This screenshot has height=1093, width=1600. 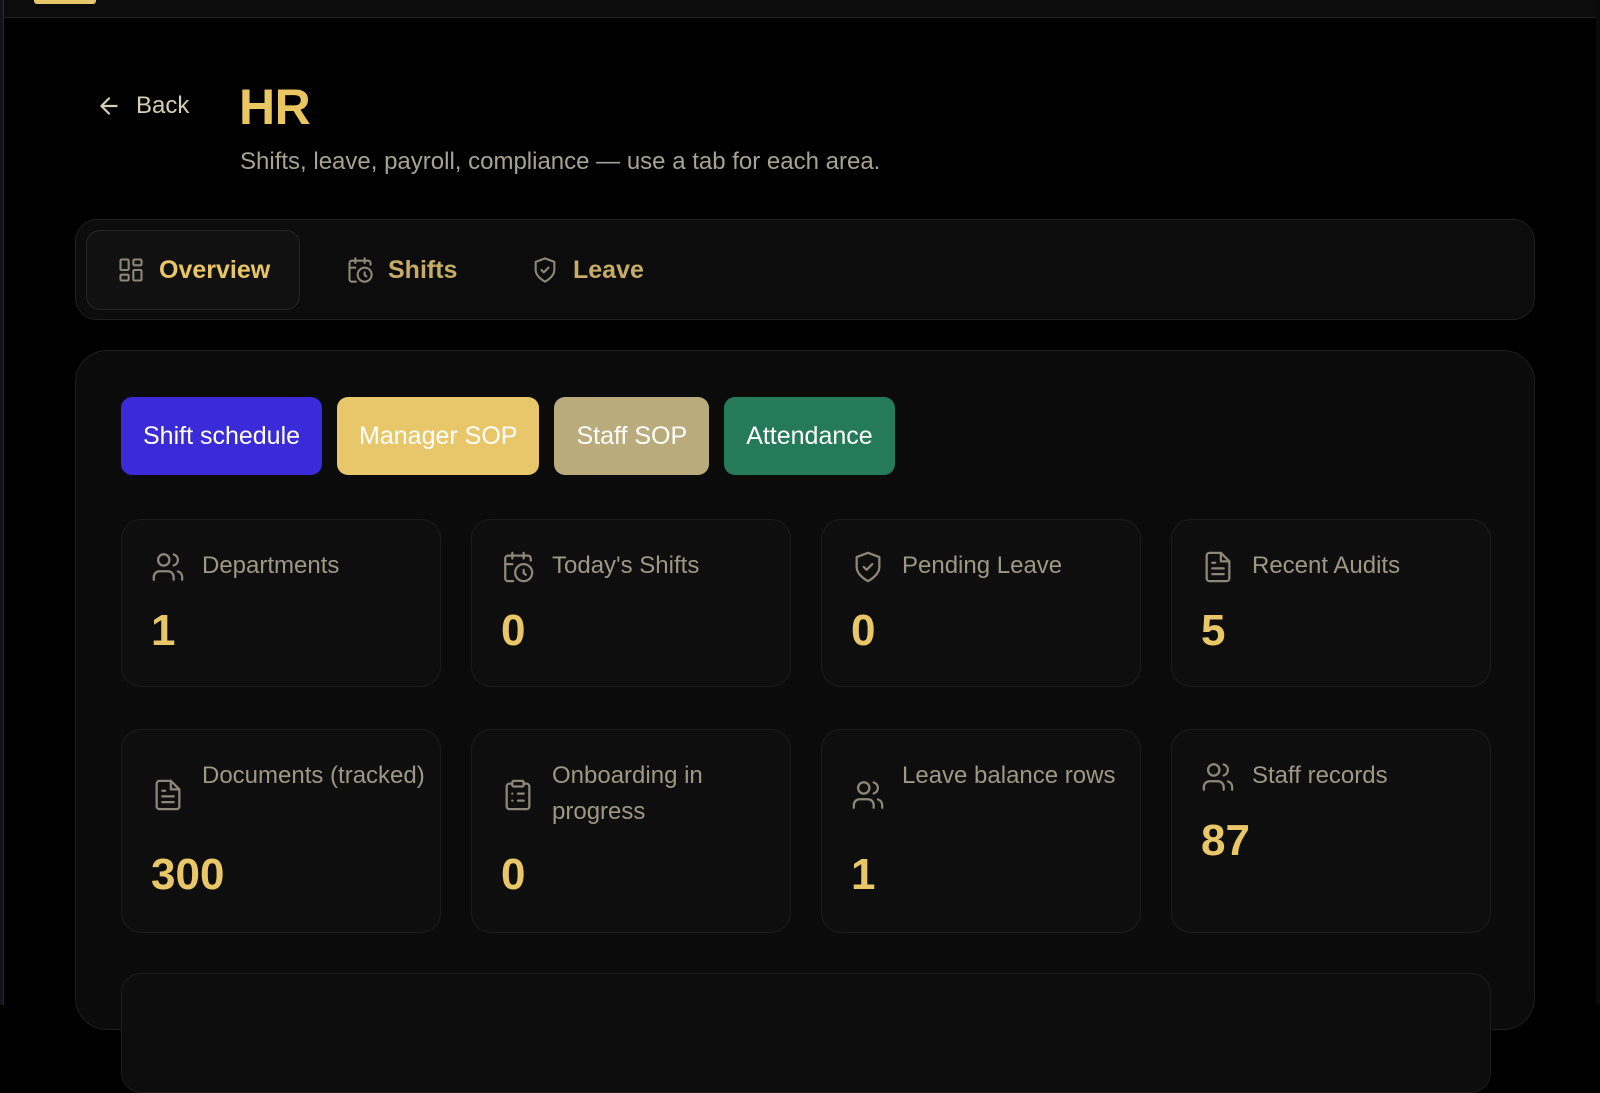 I want to click on grid-icon, so click(x=131, y=270).